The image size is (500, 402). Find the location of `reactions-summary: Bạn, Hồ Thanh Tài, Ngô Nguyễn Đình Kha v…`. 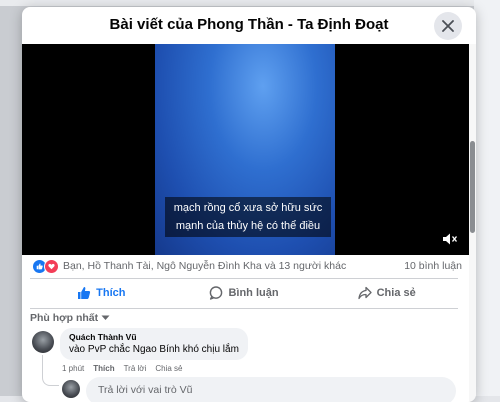

reactions-summary: Bạn, Hồ Thanh Tài, Ngô Nguyễn Đình Kha v… is located at coordinates (233, 266).